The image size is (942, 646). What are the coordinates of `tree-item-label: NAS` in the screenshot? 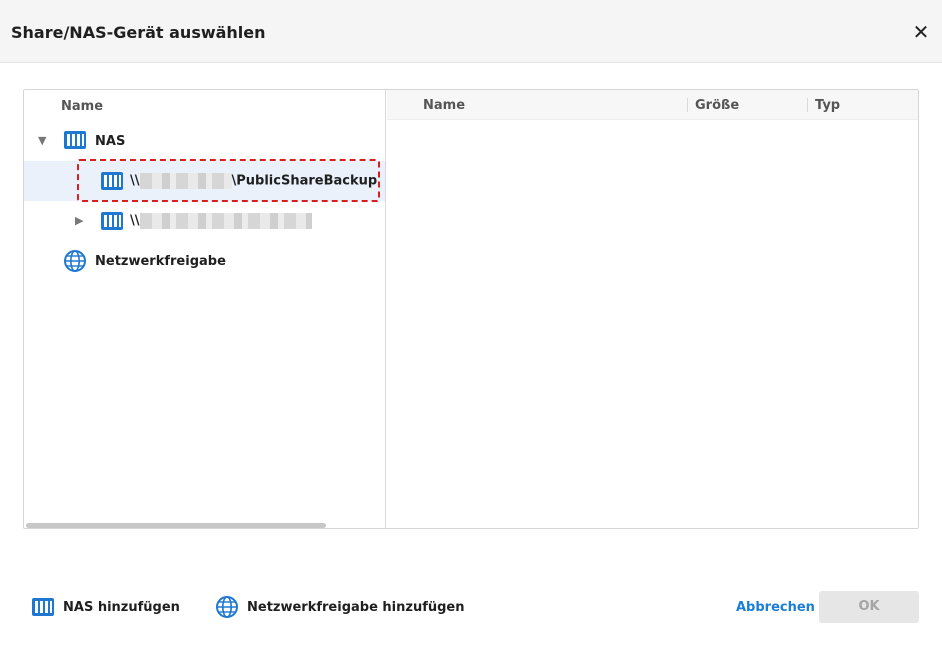 It's located at (110, 141).